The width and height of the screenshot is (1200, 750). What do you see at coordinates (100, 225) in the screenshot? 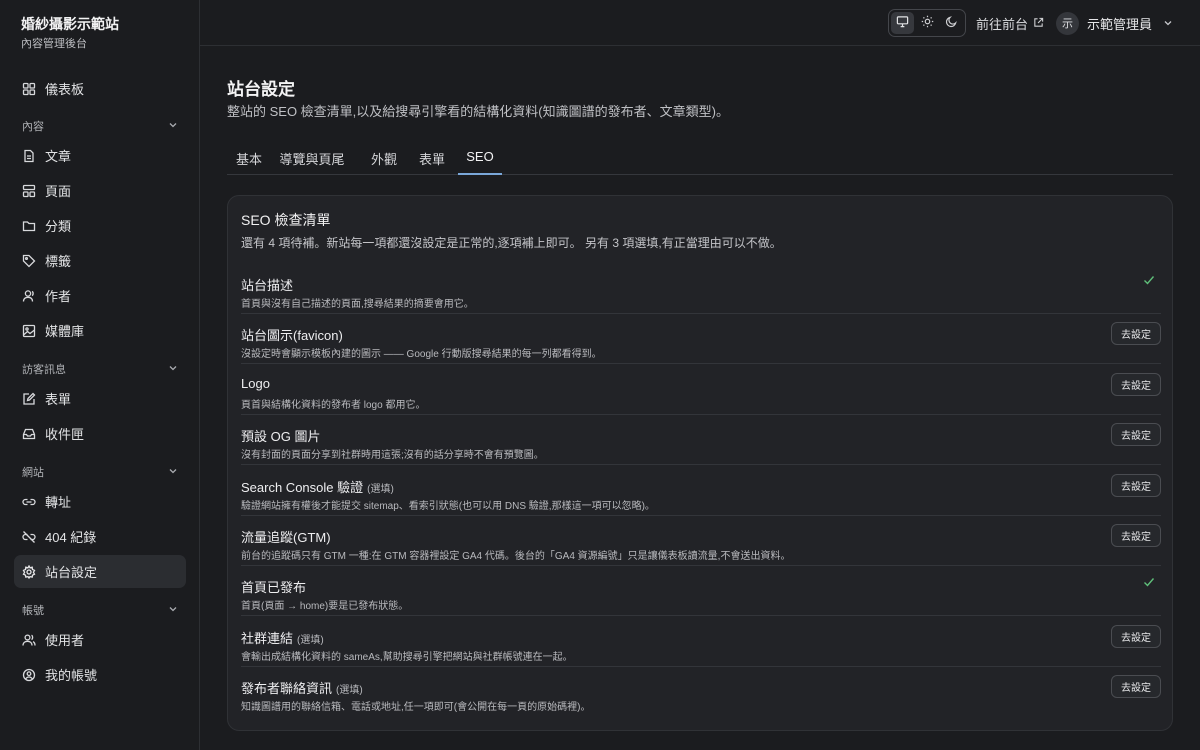
I see `sidebar-item-categories: 分類` at bounding box center [100, 225].